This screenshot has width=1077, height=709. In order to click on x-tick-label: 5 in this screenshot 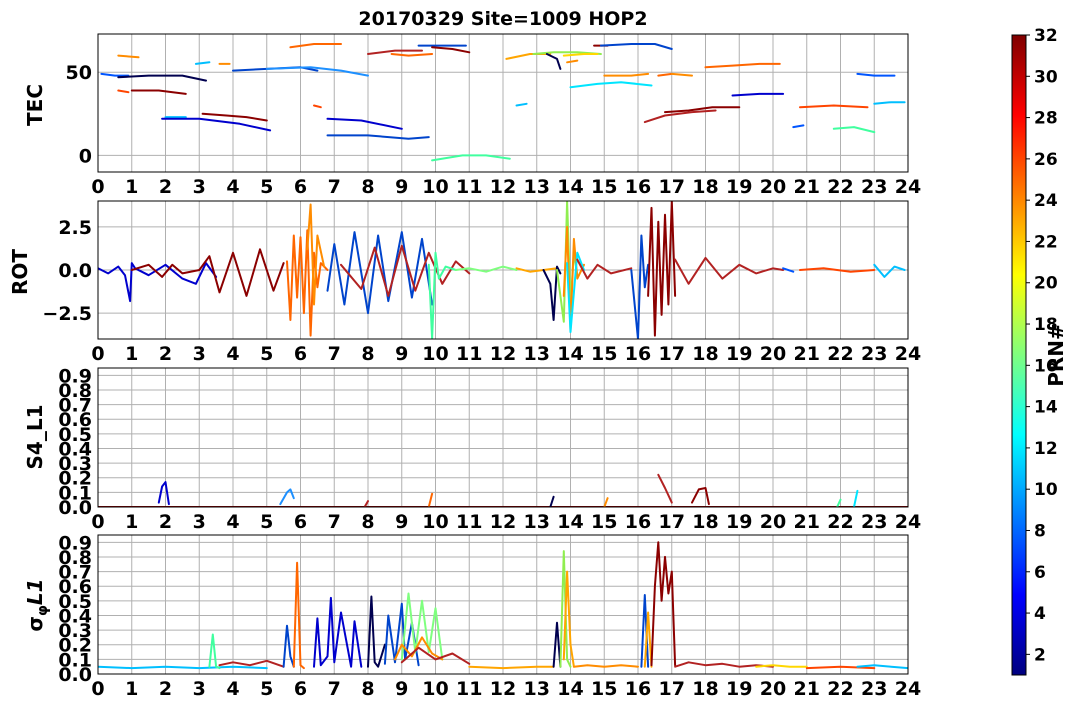, I will do `click(266, 354)`.